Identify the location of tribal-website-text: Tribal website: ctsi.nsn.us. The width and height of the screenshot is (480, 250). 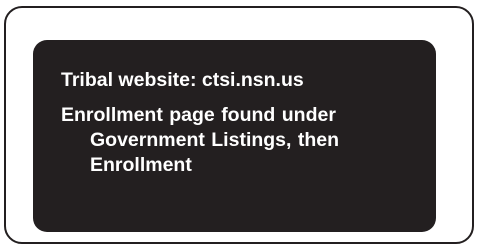
(182, 80).